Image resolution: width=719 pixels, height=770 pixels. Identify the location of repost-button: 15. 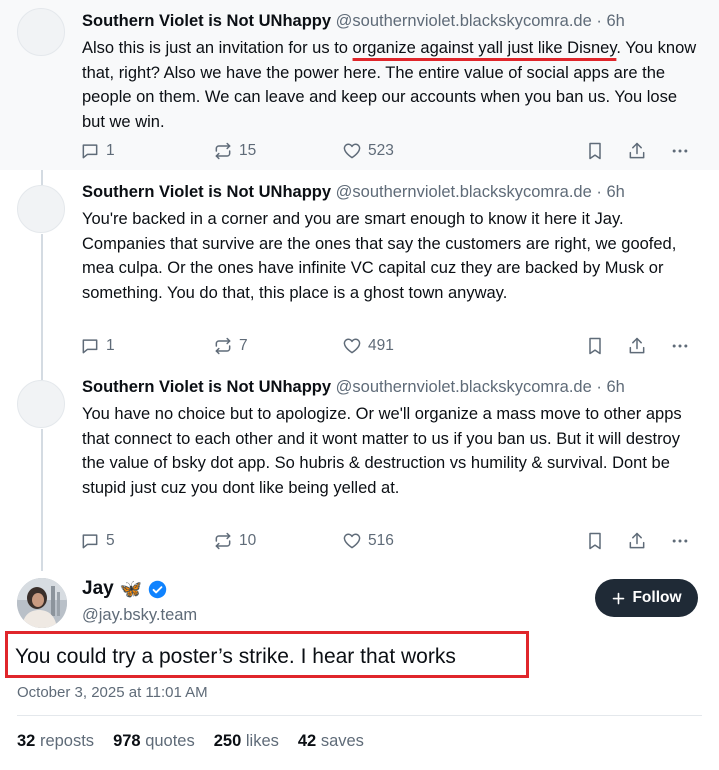
(234, 151).